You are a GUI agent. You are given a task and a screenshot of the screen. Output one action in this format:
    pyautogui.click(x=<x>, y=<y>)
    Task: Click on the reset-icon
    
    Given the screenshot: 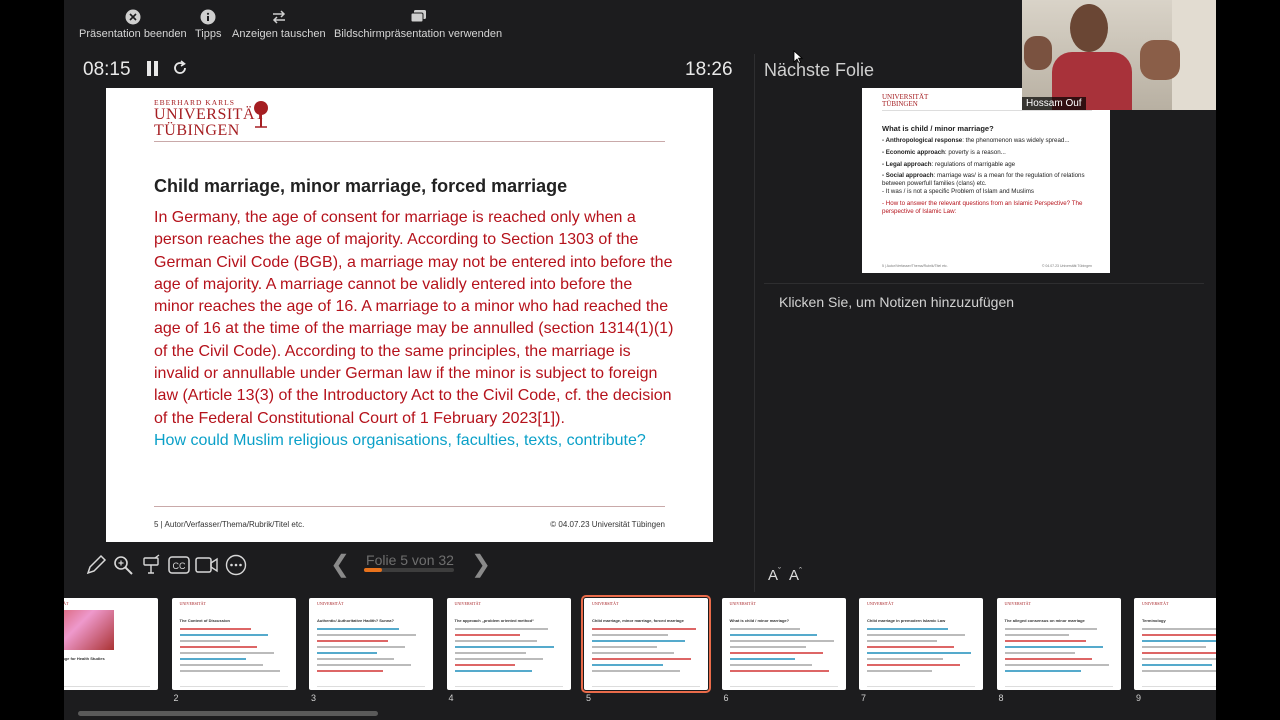 What is the action you would take?
    pyautogui.click(x=180, y=67)
    